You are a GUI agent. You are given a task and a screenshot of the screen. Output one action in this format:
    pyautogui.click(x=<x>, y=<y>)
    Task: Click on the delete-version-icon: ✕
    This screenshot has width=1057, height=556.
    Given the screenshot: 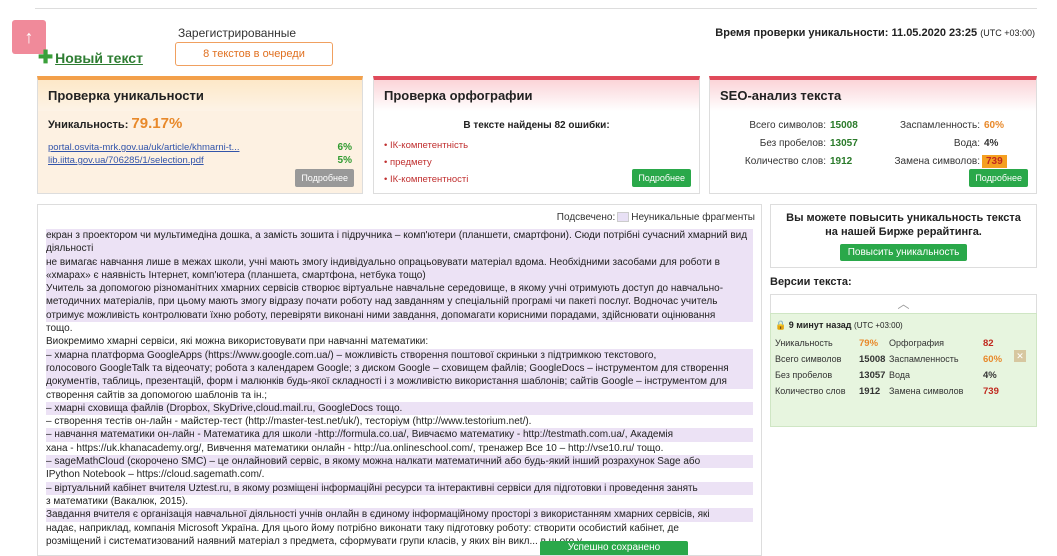 What is the action you would take?
    pyautogui.click(x=1020, y=356)
    